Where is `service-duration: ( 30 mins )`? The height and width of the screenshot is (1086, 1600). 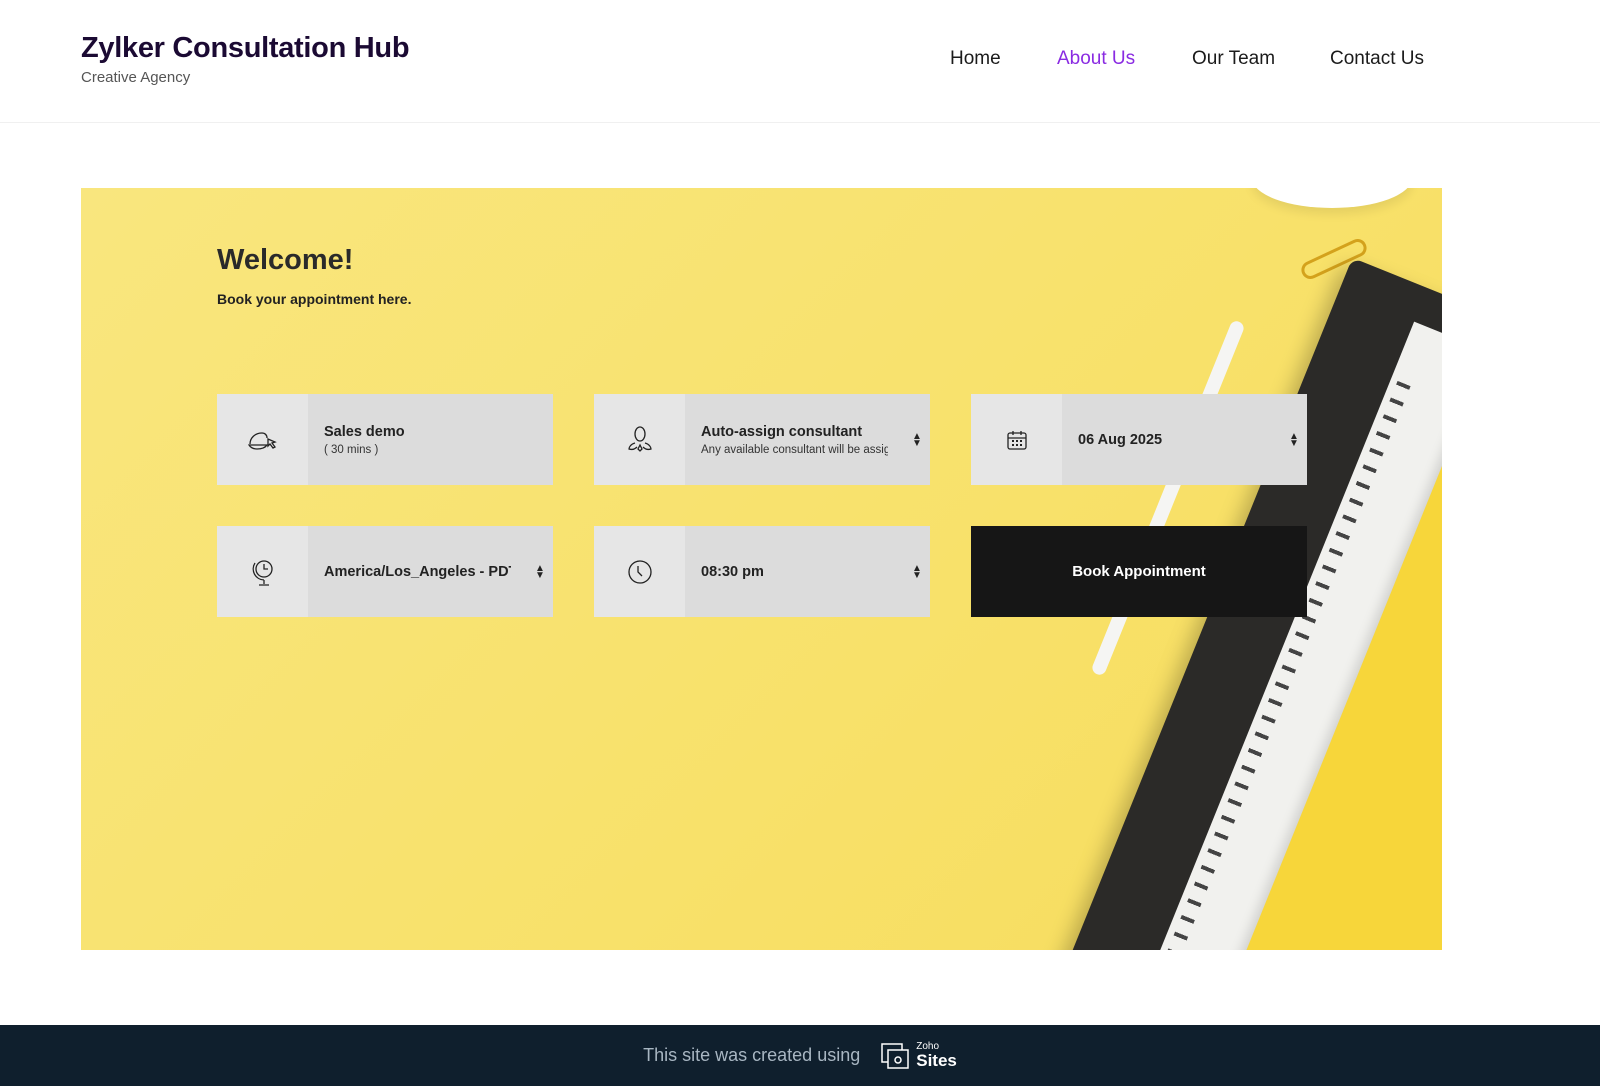 service-duration: ( 30 mins ) is located at coordinates (351, 449).